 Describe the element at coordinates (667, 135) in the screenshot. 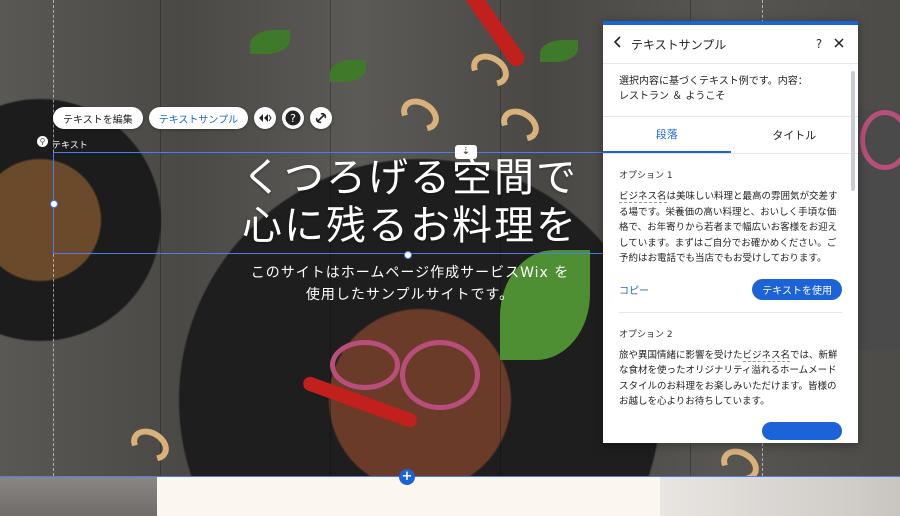

I see `tab-paragraph: 段落` at that location.